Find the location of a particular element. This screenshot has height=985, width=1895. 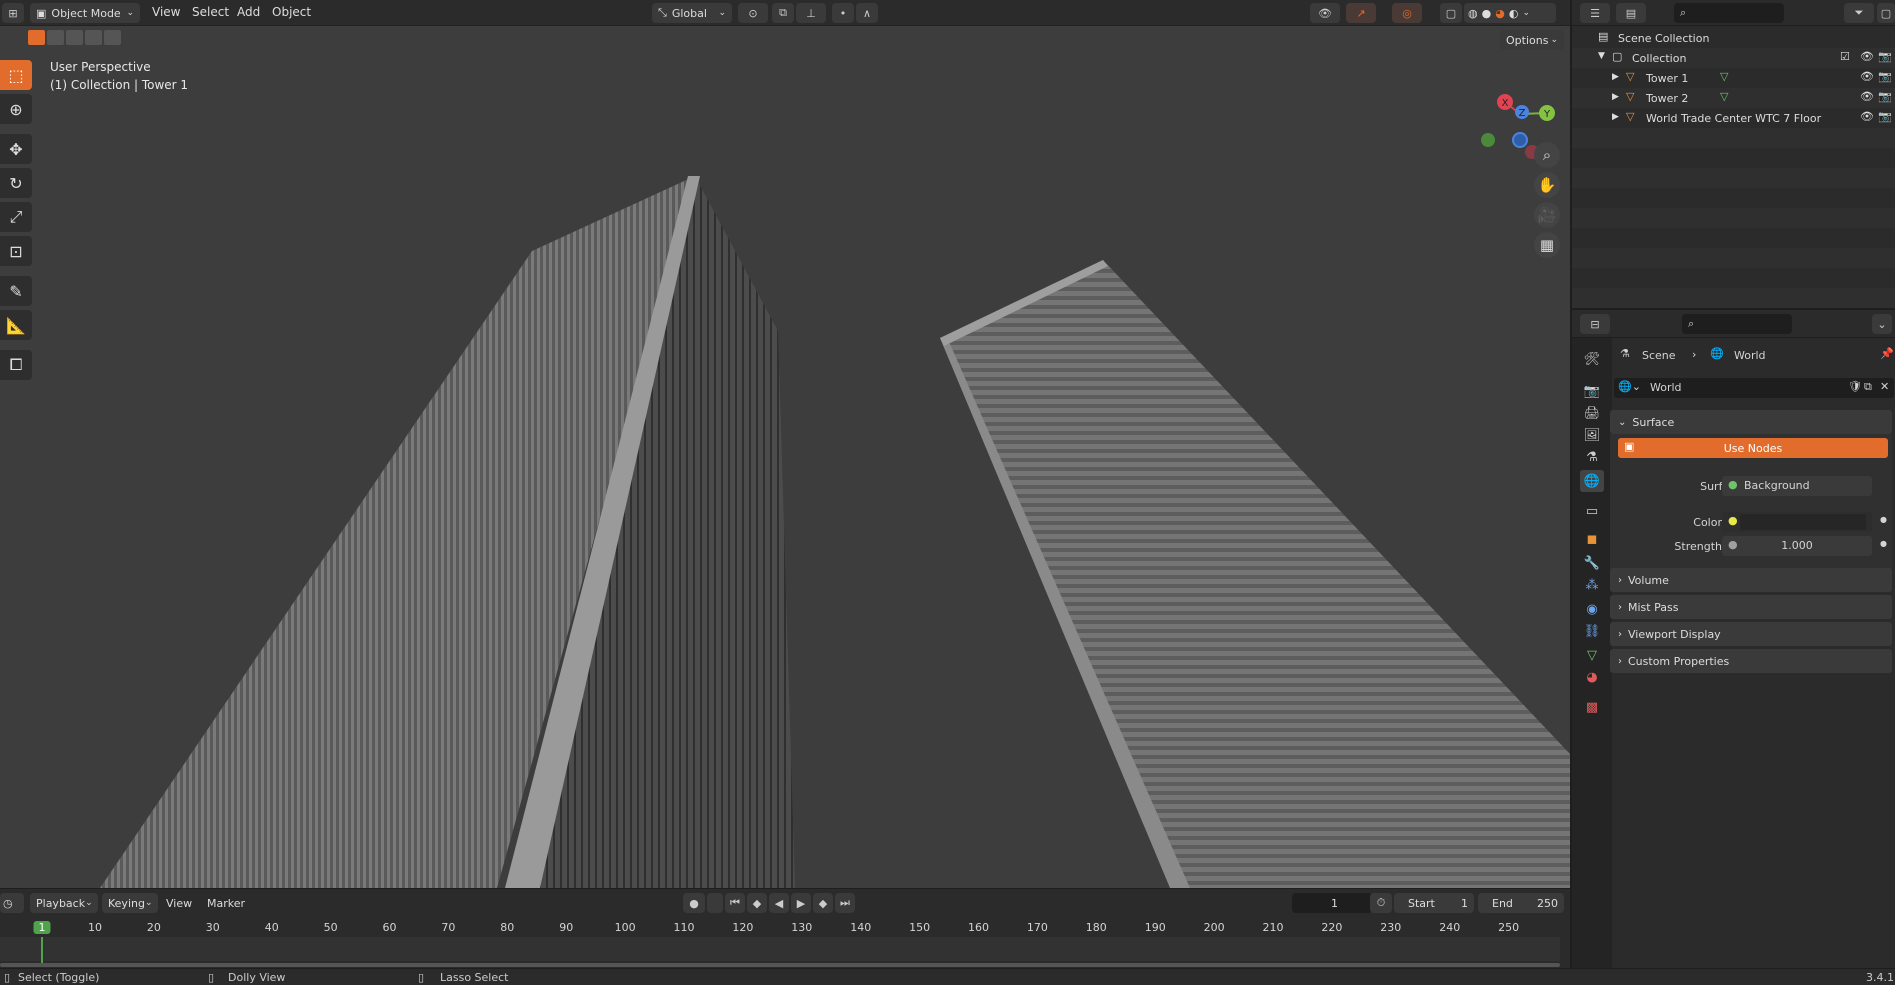

world-datablock-selector: 🌐⌄ World 🛡 ⧉ ✕ is located at coordinates (1754, 388).